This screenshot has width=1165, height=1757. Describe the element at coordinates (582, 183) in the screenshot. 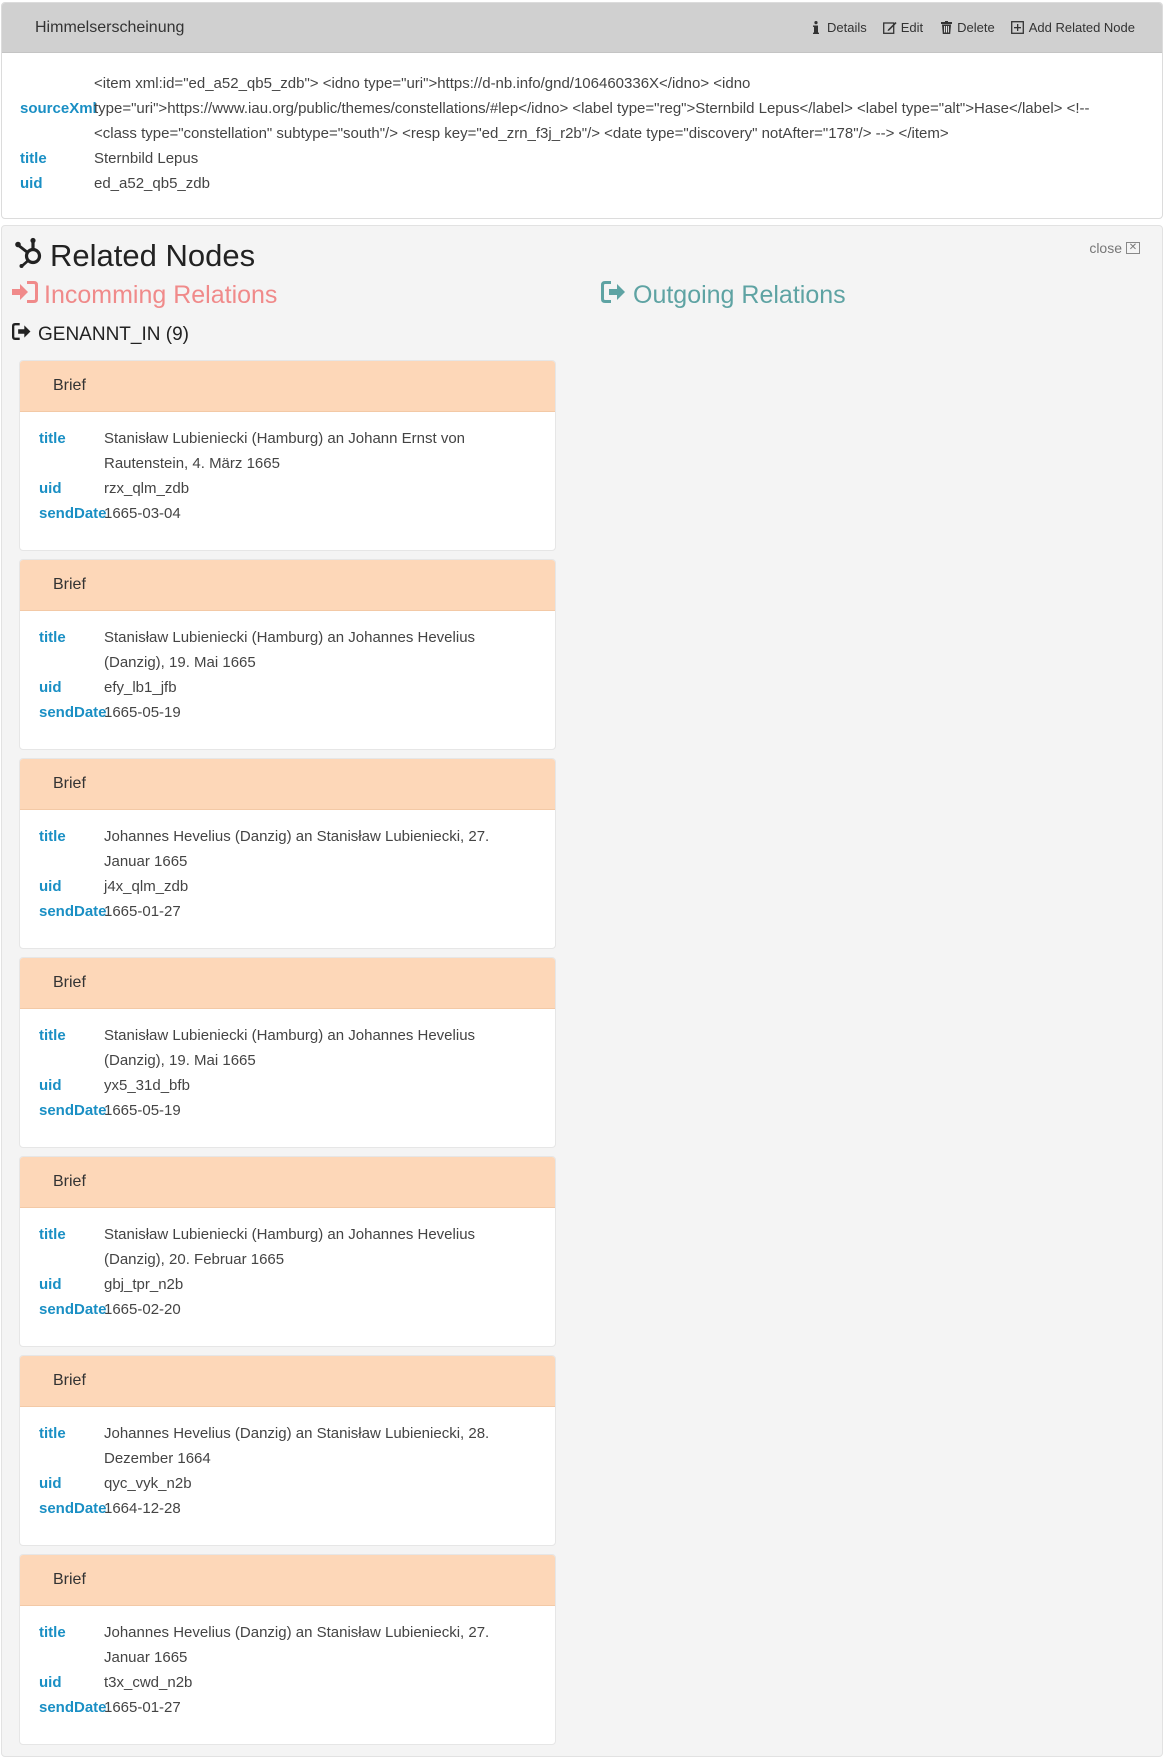

I see `prop-row-uid: uid ed_a52_qb5_zdb` at that location.